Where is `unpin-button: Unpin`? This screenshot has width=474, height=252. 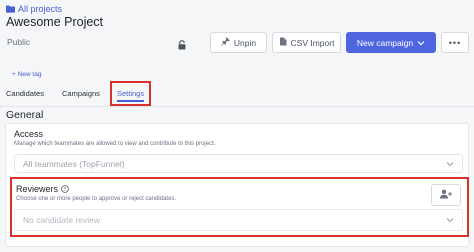 unpin-button: Unpin is located at coordinates (238, 42).